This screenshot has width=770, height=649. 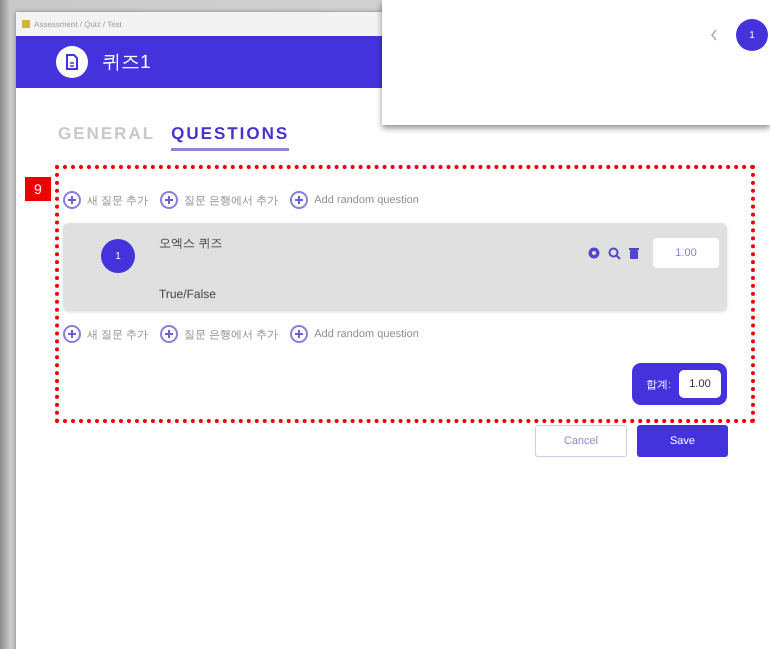 I want to click on question-type: True/False, so click(x=188, y=294).